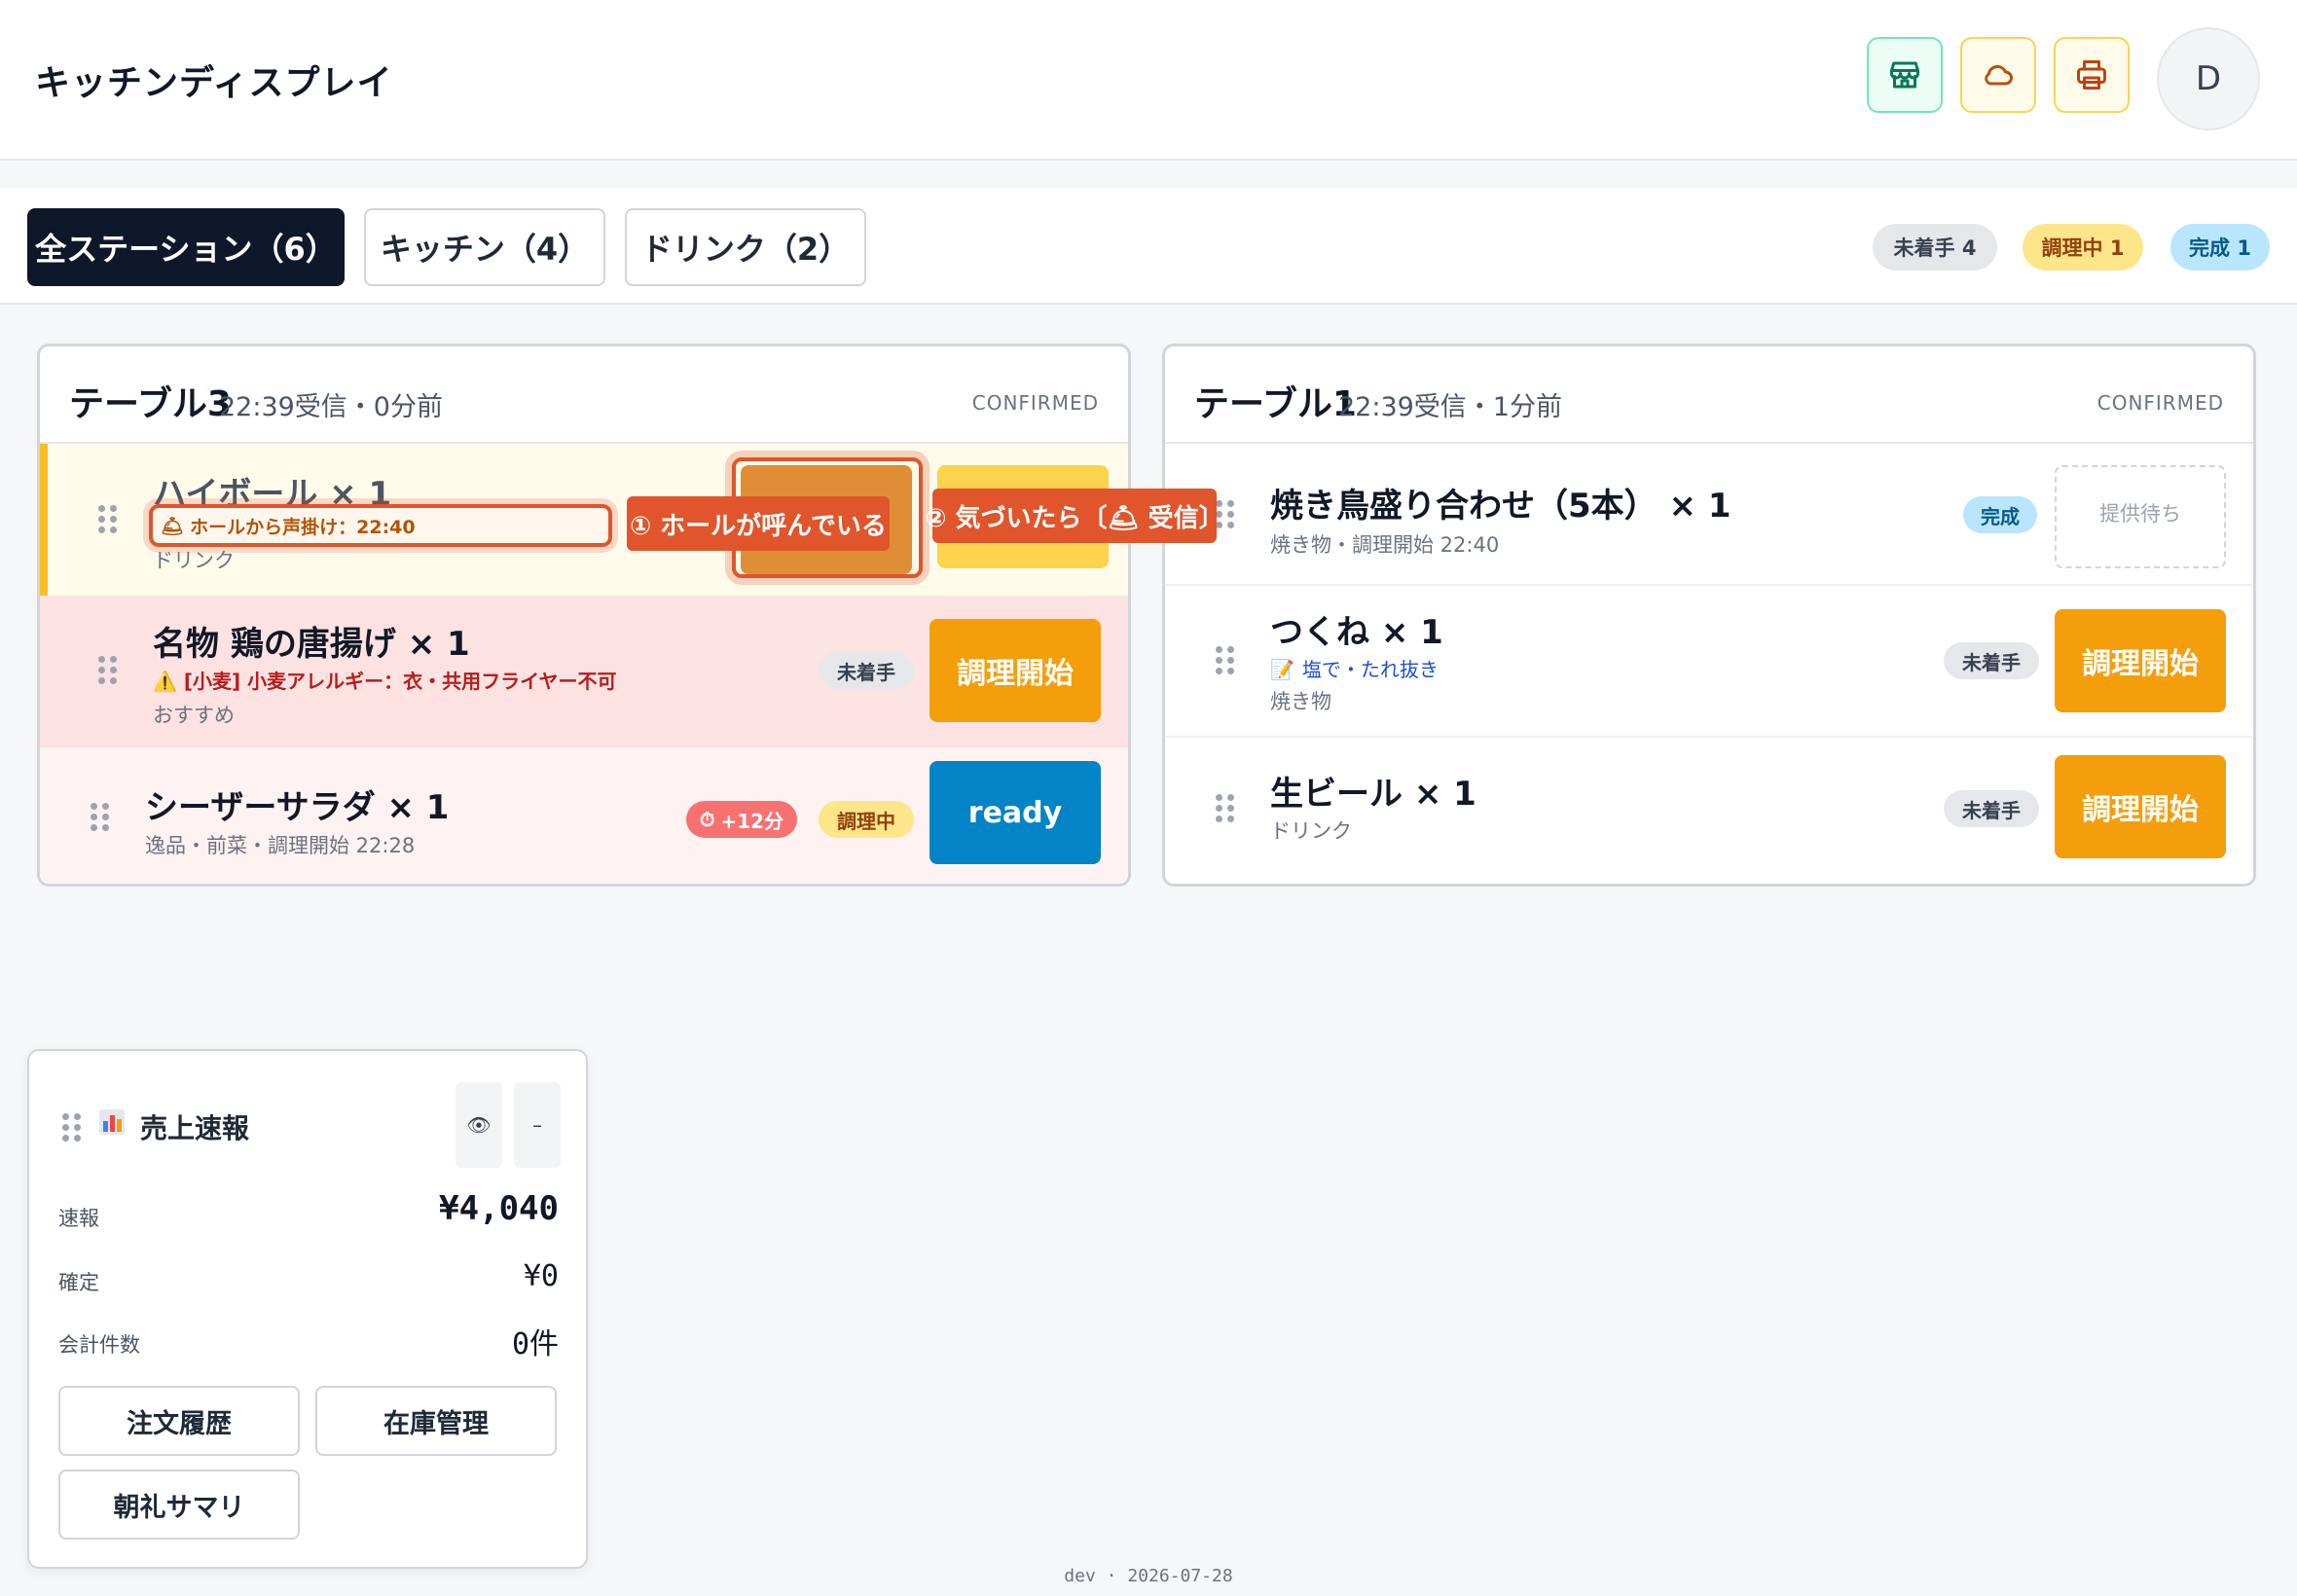  What do you see at coordinates (195, 1128) in the screenshot?
I see `widget-title: 売上速報` at bounding box center [195, 1128].